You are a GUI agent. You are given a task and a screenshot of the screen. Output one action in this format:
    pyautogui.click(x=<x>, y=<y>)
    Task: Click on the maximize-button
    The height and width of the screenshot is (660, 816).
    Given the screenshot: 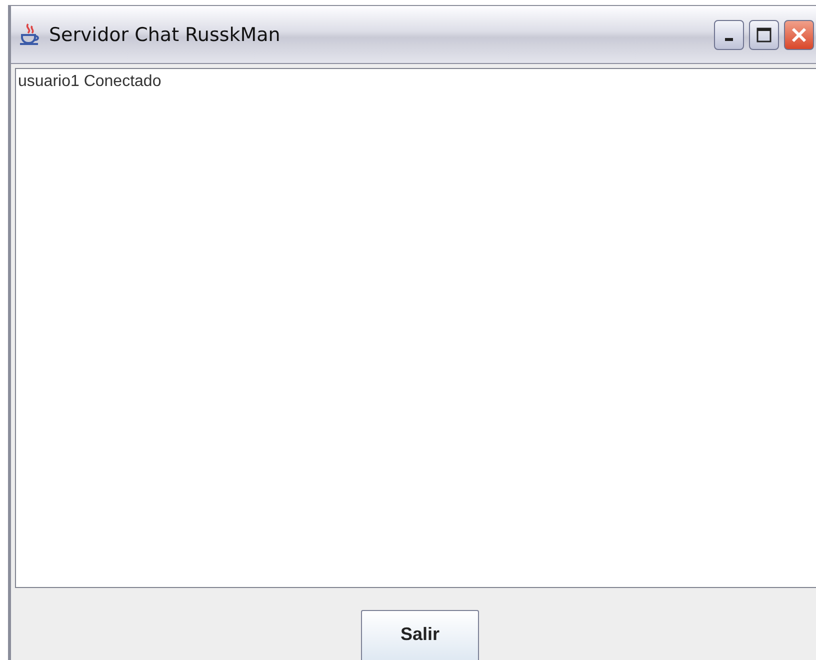 What is the action you would take?
    pyautogui.click(x=764, y=35)
    